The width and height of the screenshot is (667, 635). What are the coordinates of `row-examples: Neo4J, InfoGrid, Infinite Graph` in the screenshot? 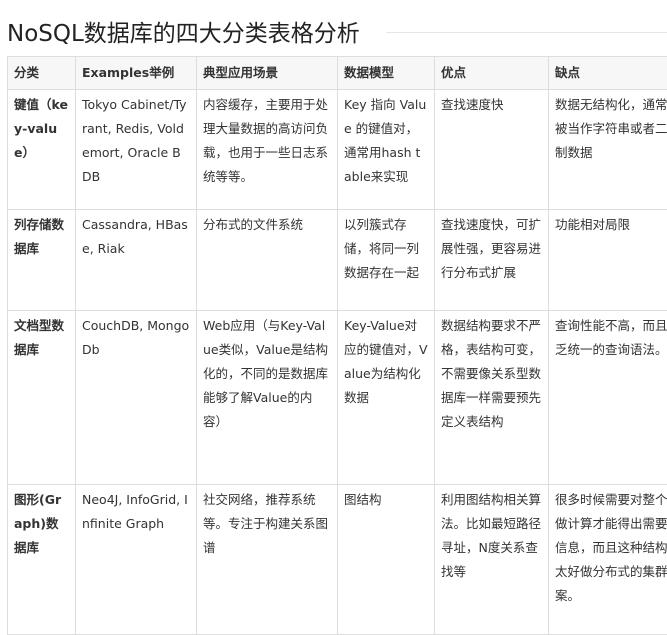 It's located at (136, 560).